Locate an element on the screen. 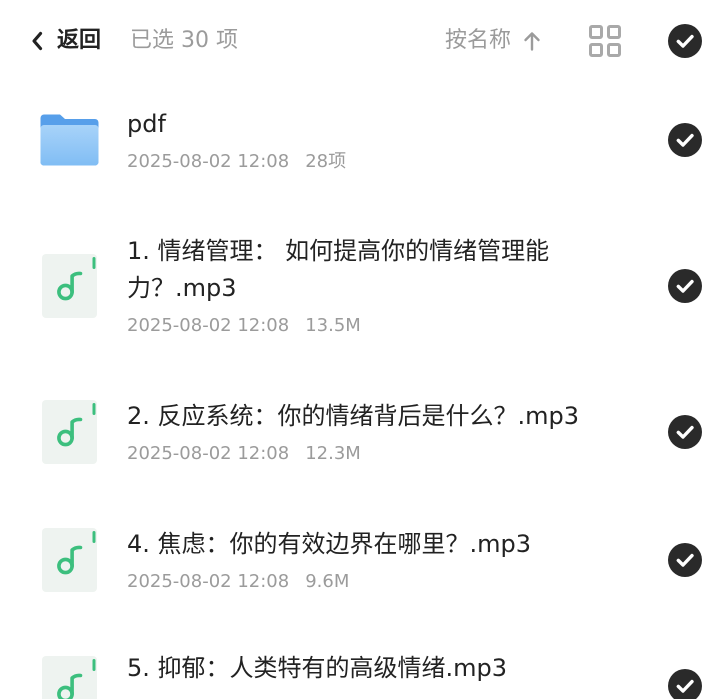 The height and width of the screenshot is (699, 712). back-button: 返回 is located at coordinates (63, 41).